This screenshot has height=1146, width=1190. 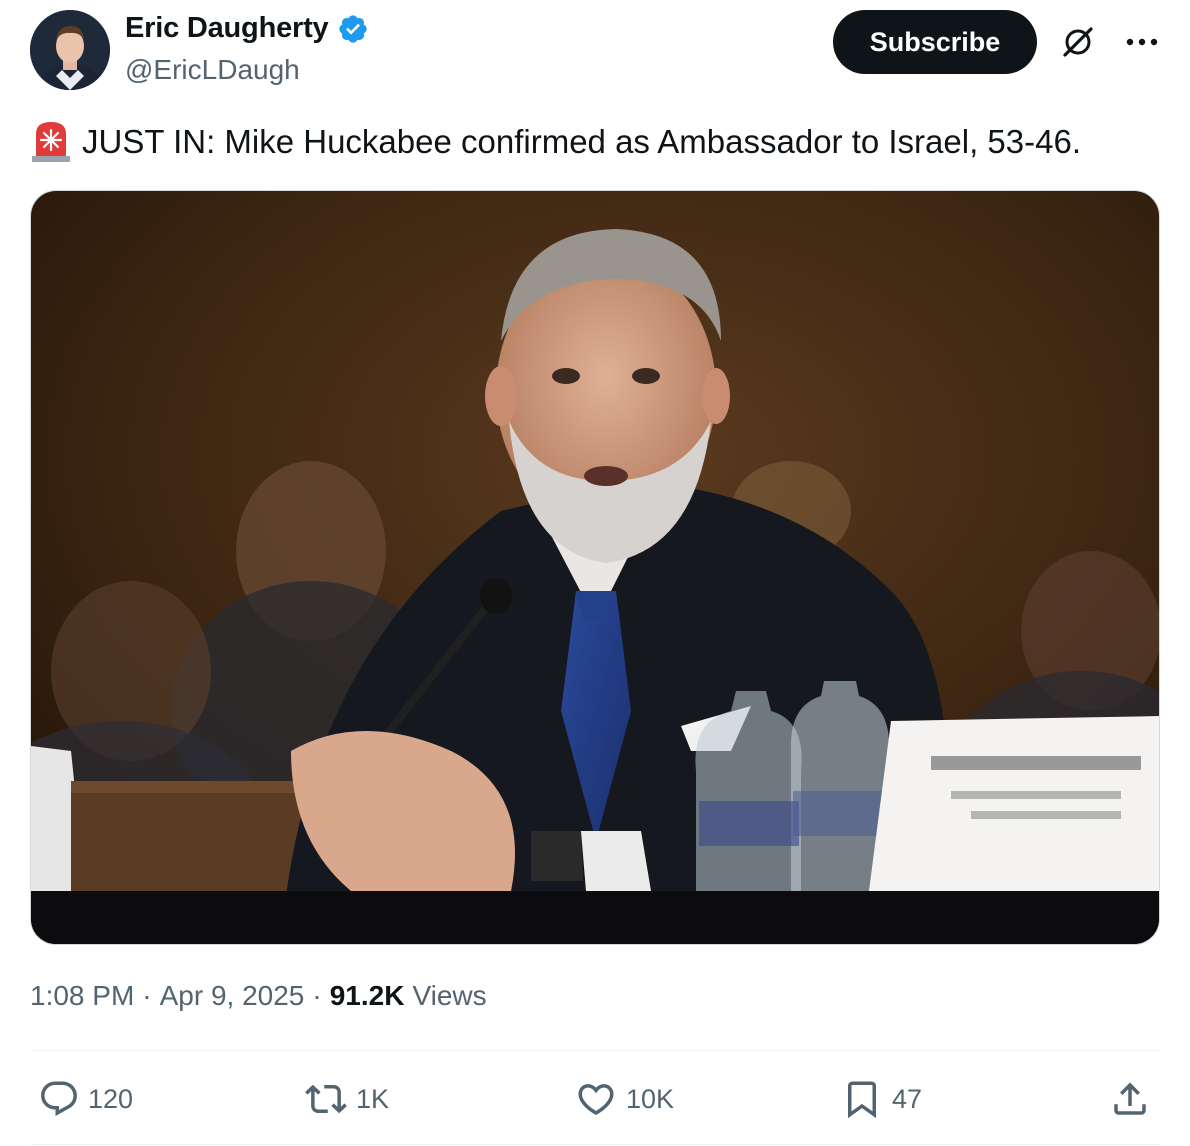 I want to click on tweet-header: Eric Daugherty @EricLDaugh Subscribe, so click(x=595, y=50).